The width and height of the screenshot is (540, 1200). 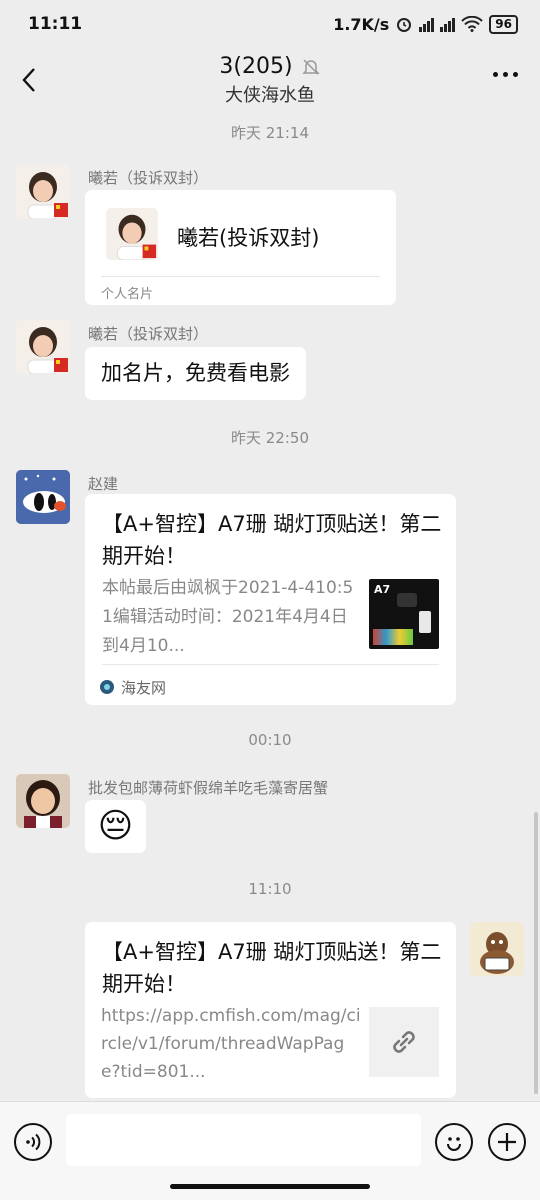 I want to click on contact-card-bubble: 曦若(投诉双封) 个人名片, so click(x=240, y=247).